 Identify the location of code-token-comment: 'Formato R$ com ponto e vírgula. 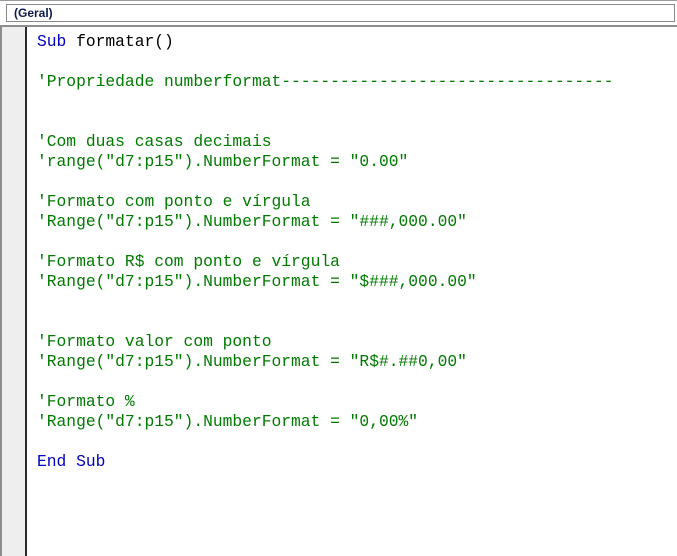
(188, 261).